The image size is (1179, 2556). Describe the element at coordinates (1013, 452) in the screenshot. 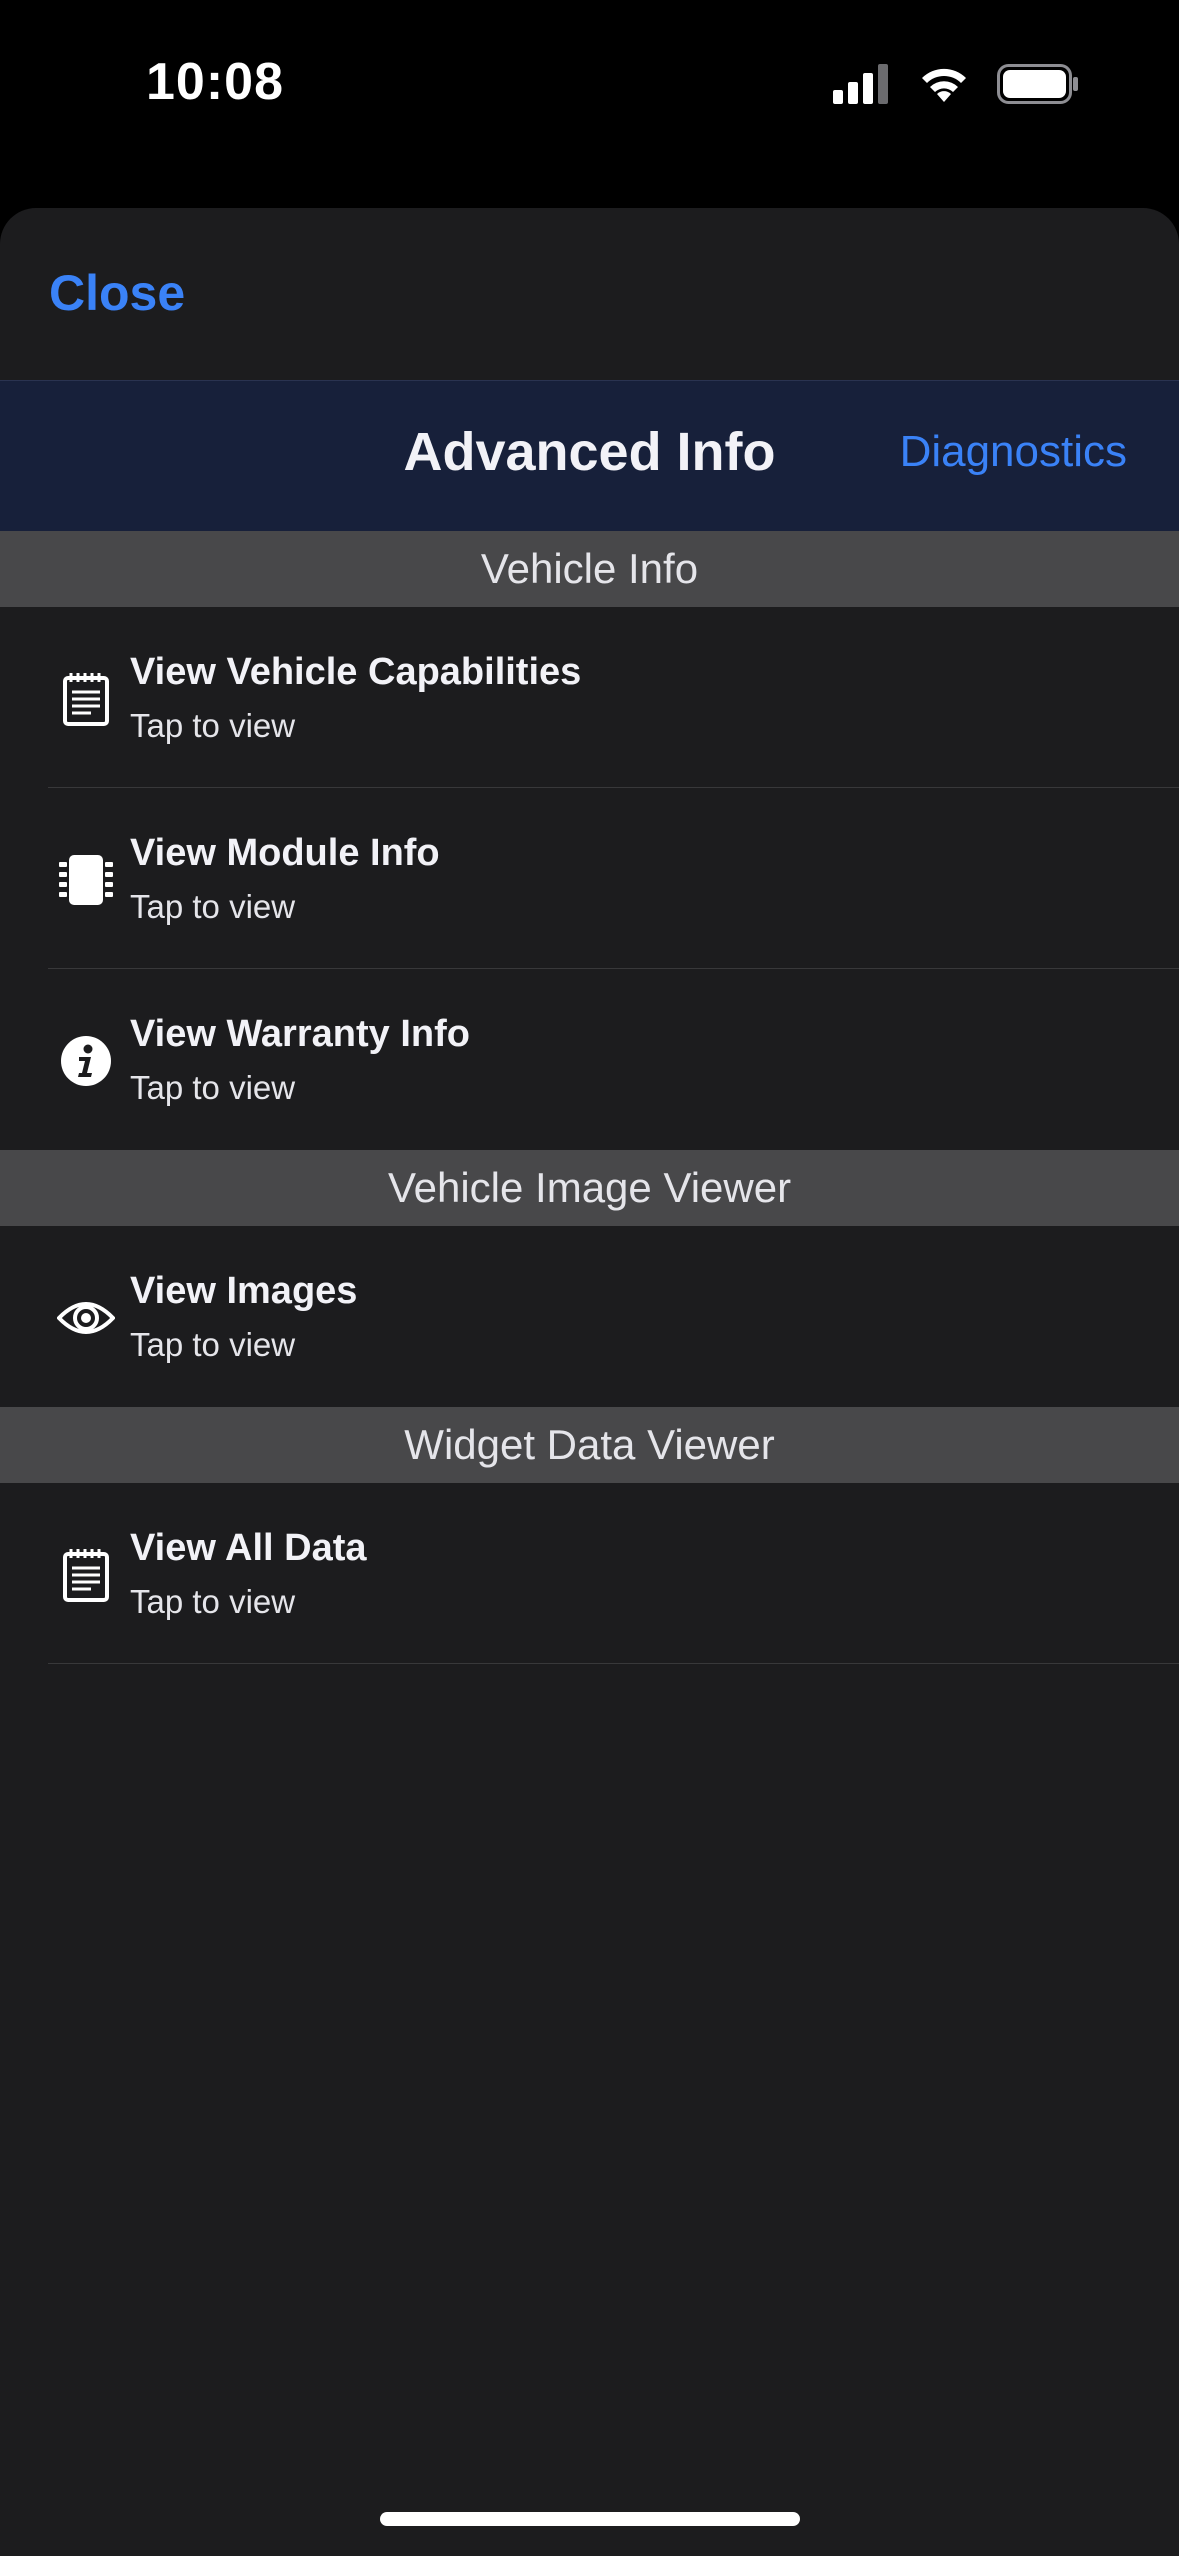

I see `diagnostics-button: Diagnostics` at that location.